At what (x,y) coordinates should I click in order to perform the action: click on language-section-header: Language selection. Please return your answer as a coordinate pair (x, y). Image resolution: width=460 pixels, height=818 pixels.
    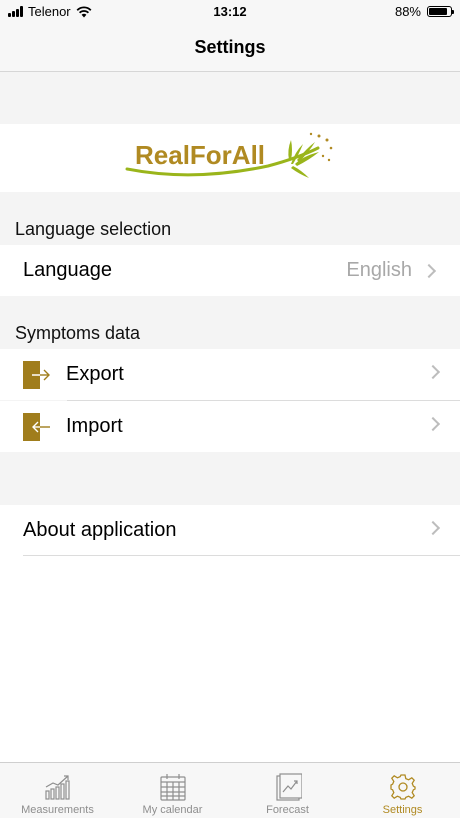
    Looking at the image, I should click on (93, 229).